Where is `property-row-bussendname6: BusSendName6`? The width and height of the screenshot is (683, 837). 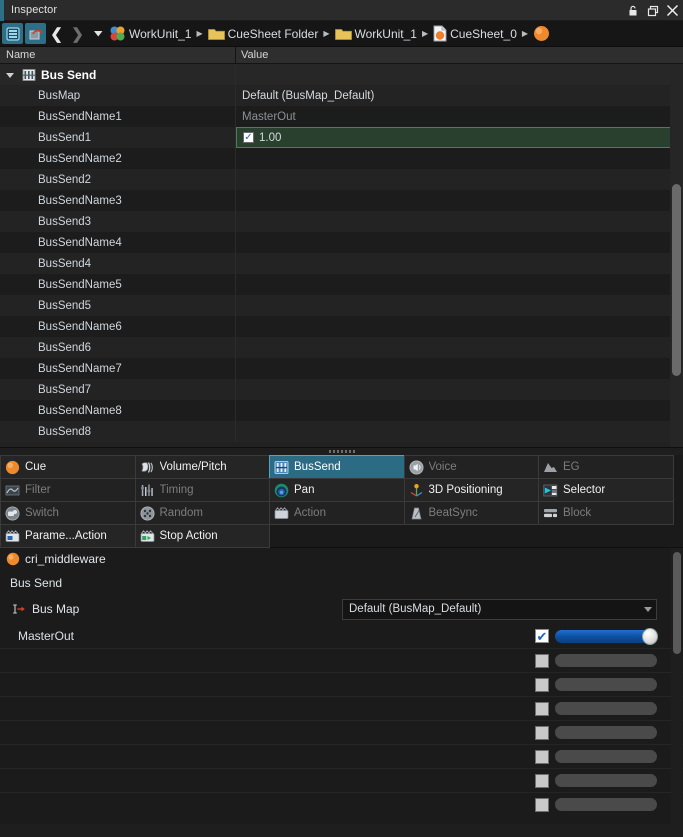 property-row-bussendname6: BusSendName6 is located at coordinates (341, 326).